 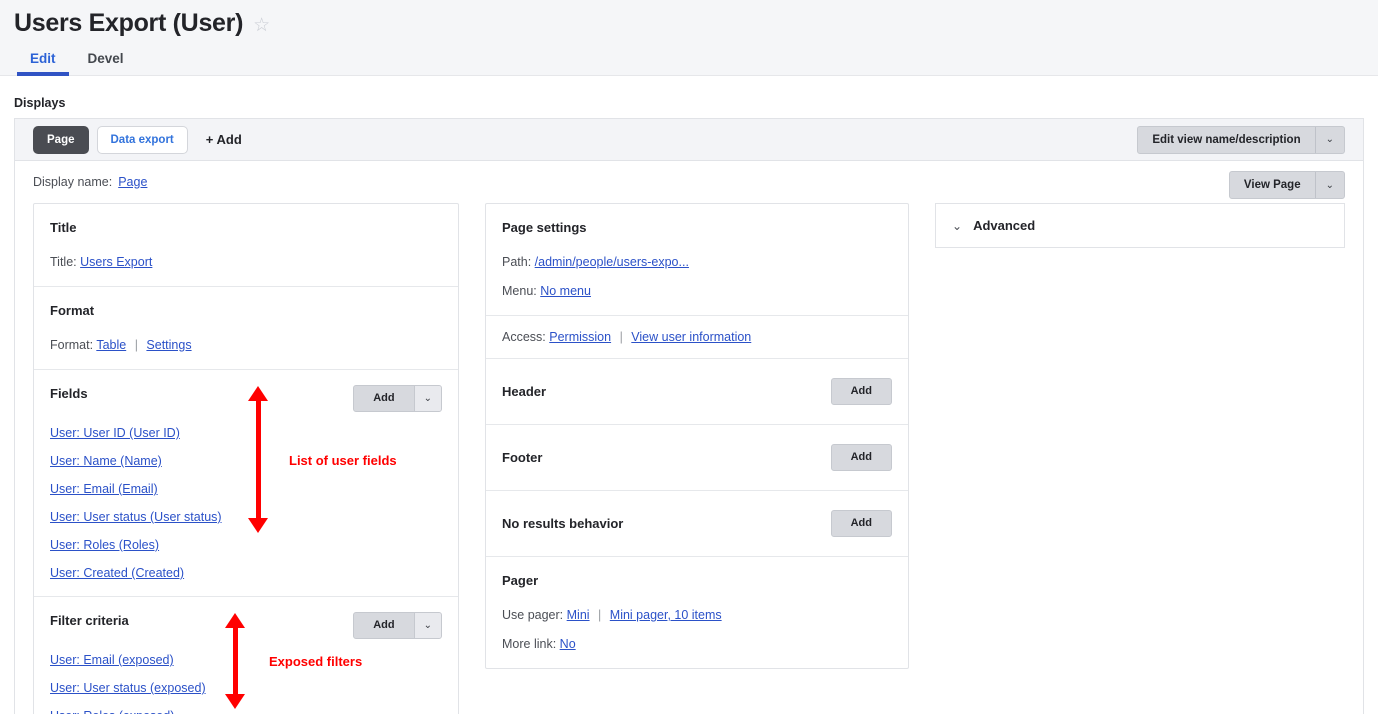 What do you see at coordinates (689, 59) in the screenshot?
I see `tab-bar: Edit Devel` at bounding box center [689, 59].